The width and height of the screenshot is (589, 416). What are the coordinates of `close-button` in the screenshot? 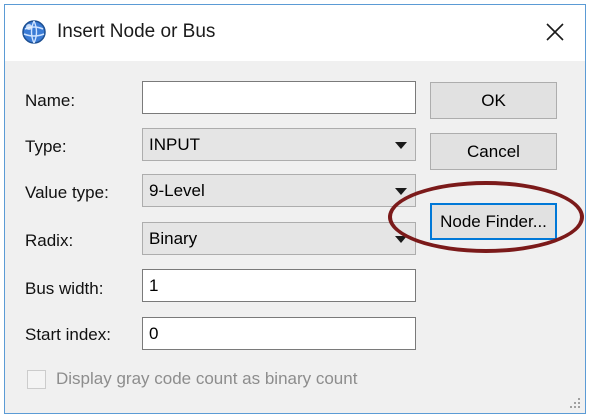 It's located at (555, 32).